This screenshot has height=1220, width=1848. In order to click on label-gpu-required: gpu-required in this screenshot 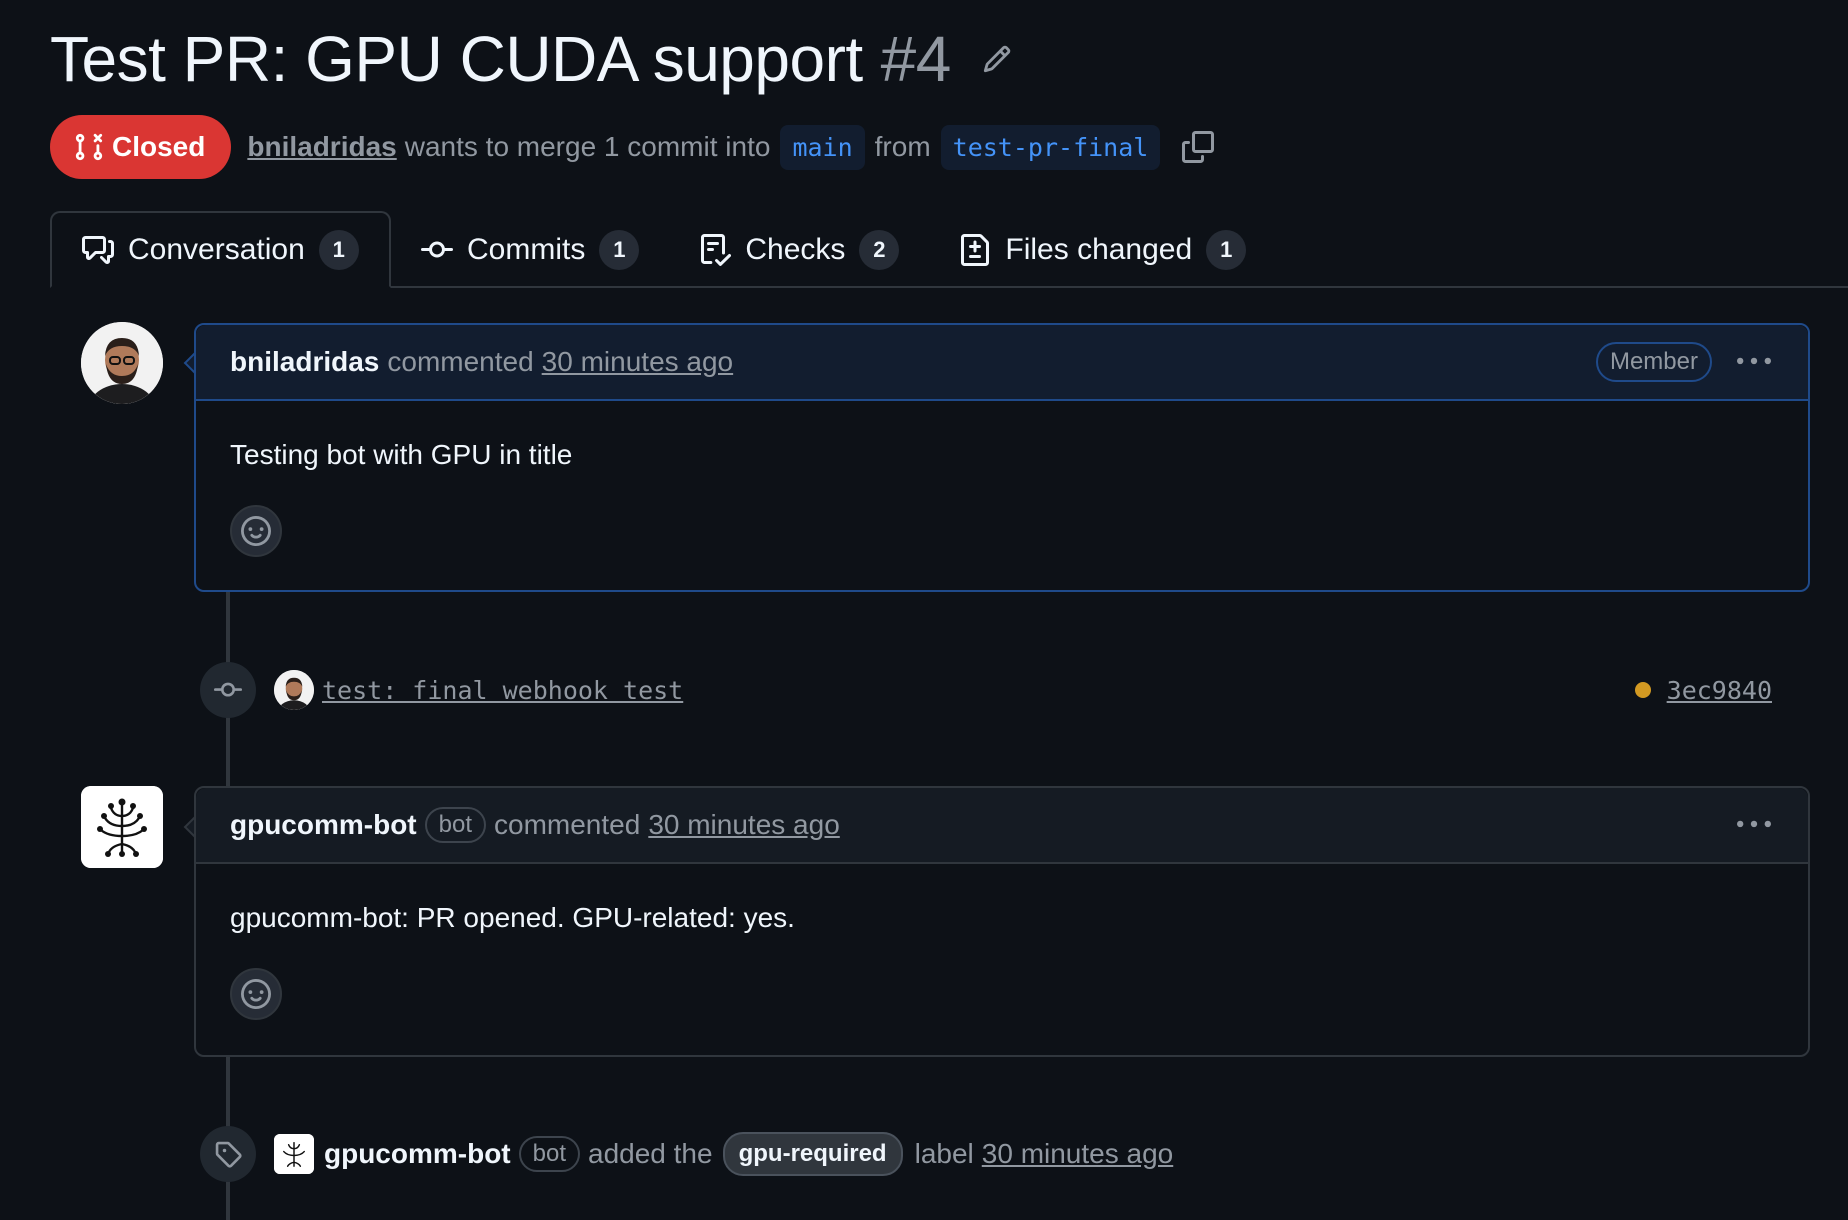, I will do `click(812, 1154)`.